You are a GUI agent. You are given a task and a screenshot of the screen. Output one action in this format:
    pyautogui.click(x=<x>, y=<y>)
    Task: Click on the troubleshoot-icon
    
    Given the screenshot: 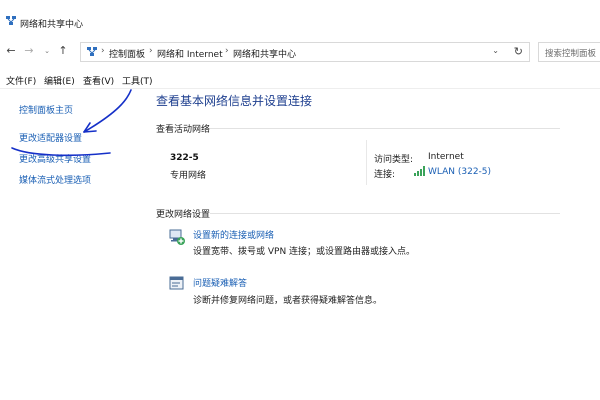 What is the action you would take?
    pyautogui.click(x=176, y=283)
    